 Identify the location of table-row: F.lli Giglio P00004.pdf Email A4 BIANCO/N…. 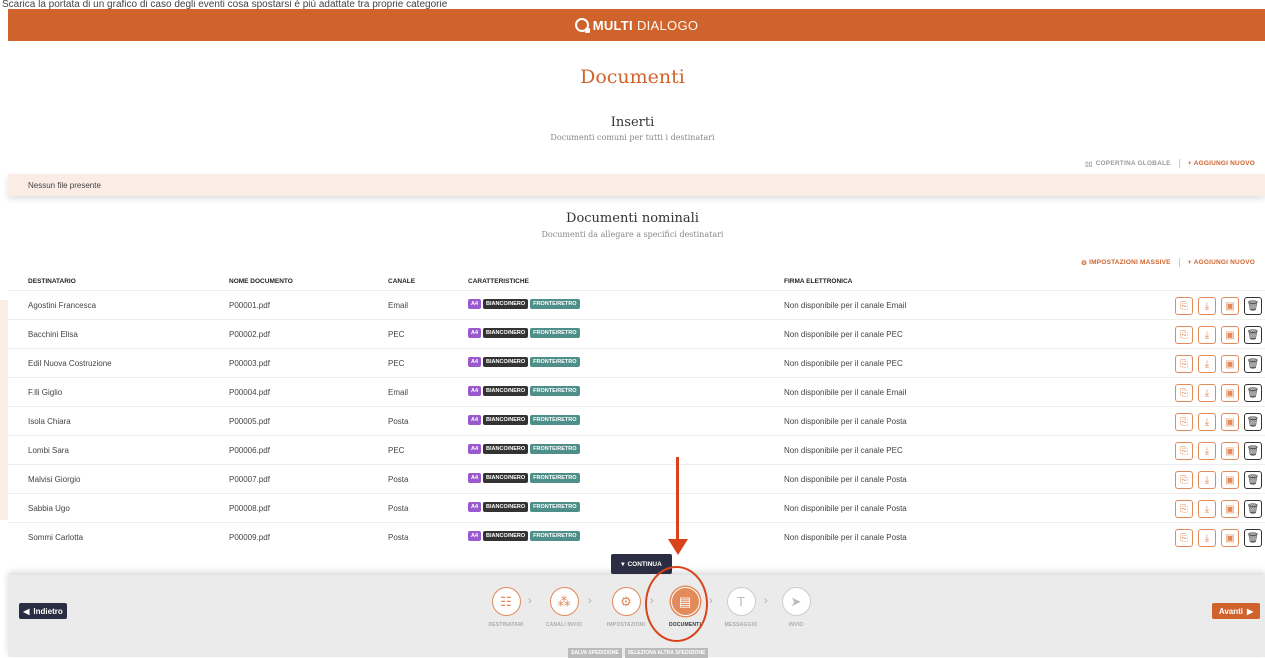
(636, 391).